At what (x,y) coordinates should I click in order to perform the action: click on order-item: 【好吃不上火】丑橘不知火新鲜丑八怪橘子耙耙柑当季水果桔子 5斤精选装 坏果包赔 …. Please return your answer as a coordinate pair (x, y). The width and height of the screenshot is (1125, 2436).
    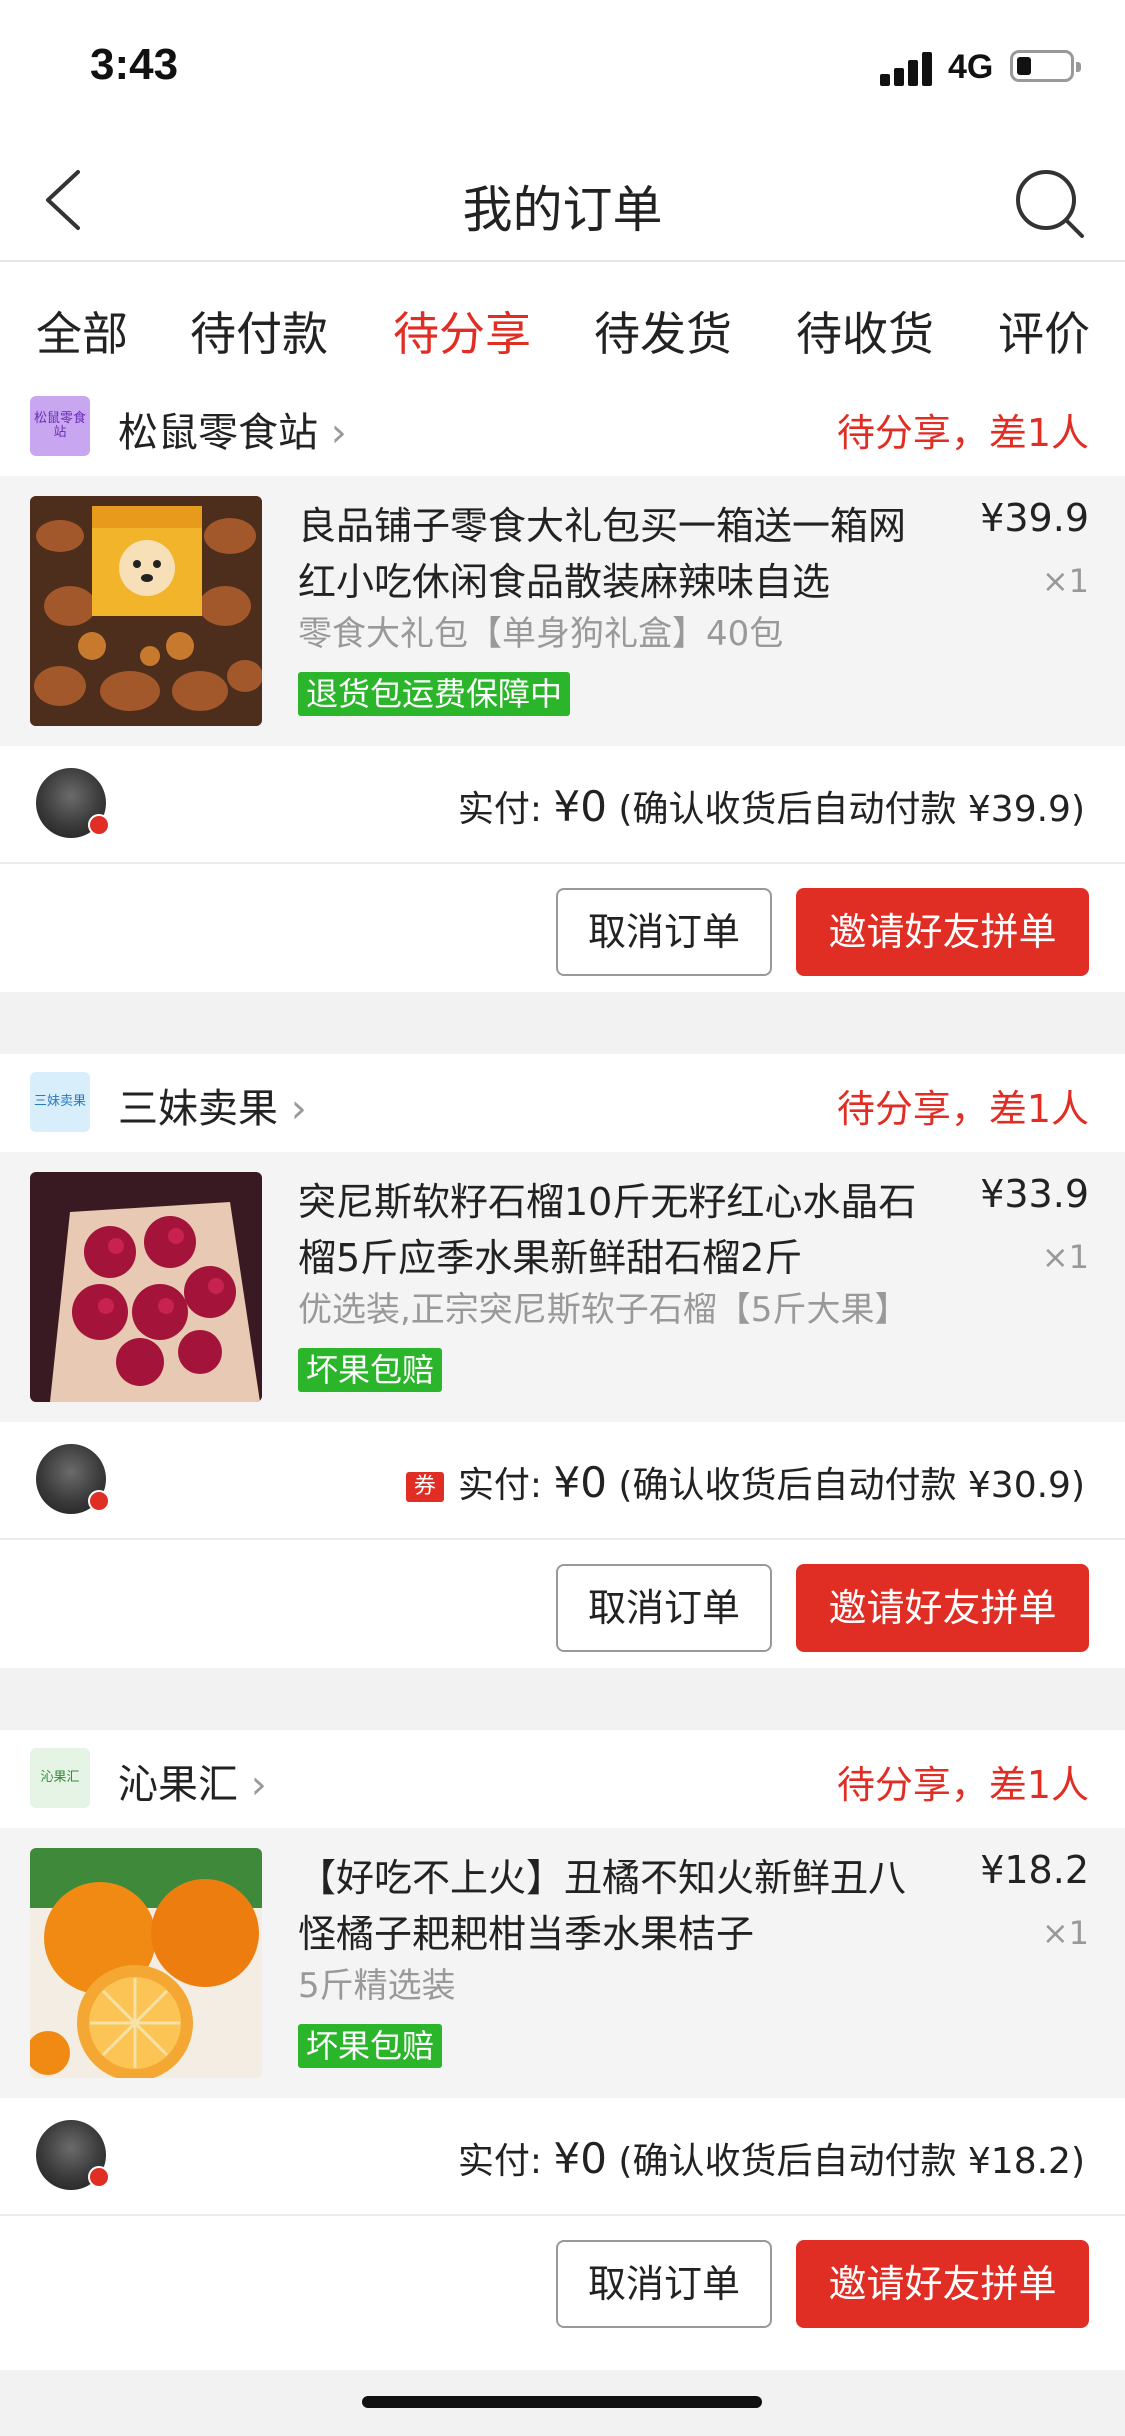
    Looking at the image, I should click on (562, 1963).